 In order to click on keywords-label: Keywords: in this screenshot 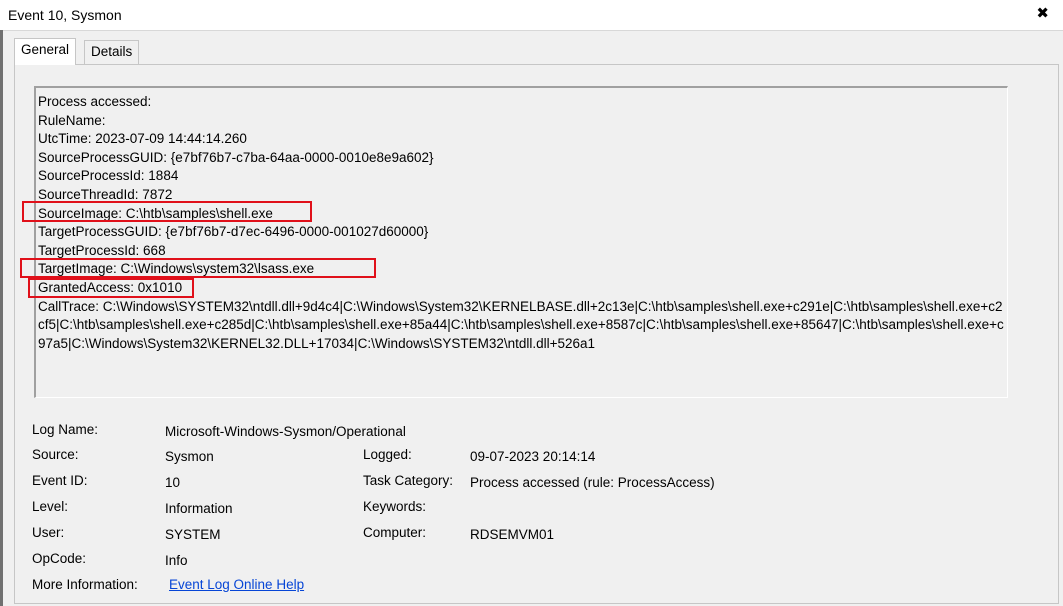, I will do `click(395, 506)`.